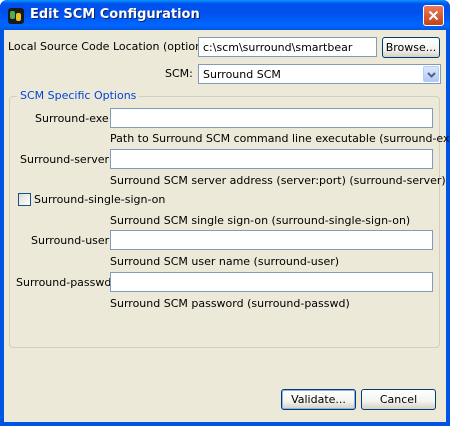 The image size is (450, 426). What do you see at coordinates (230, 303) in the screenshot?
I see `surround-passwd-help: Surround SCM password (surround-passwd)` at bounding box center [230, 303].